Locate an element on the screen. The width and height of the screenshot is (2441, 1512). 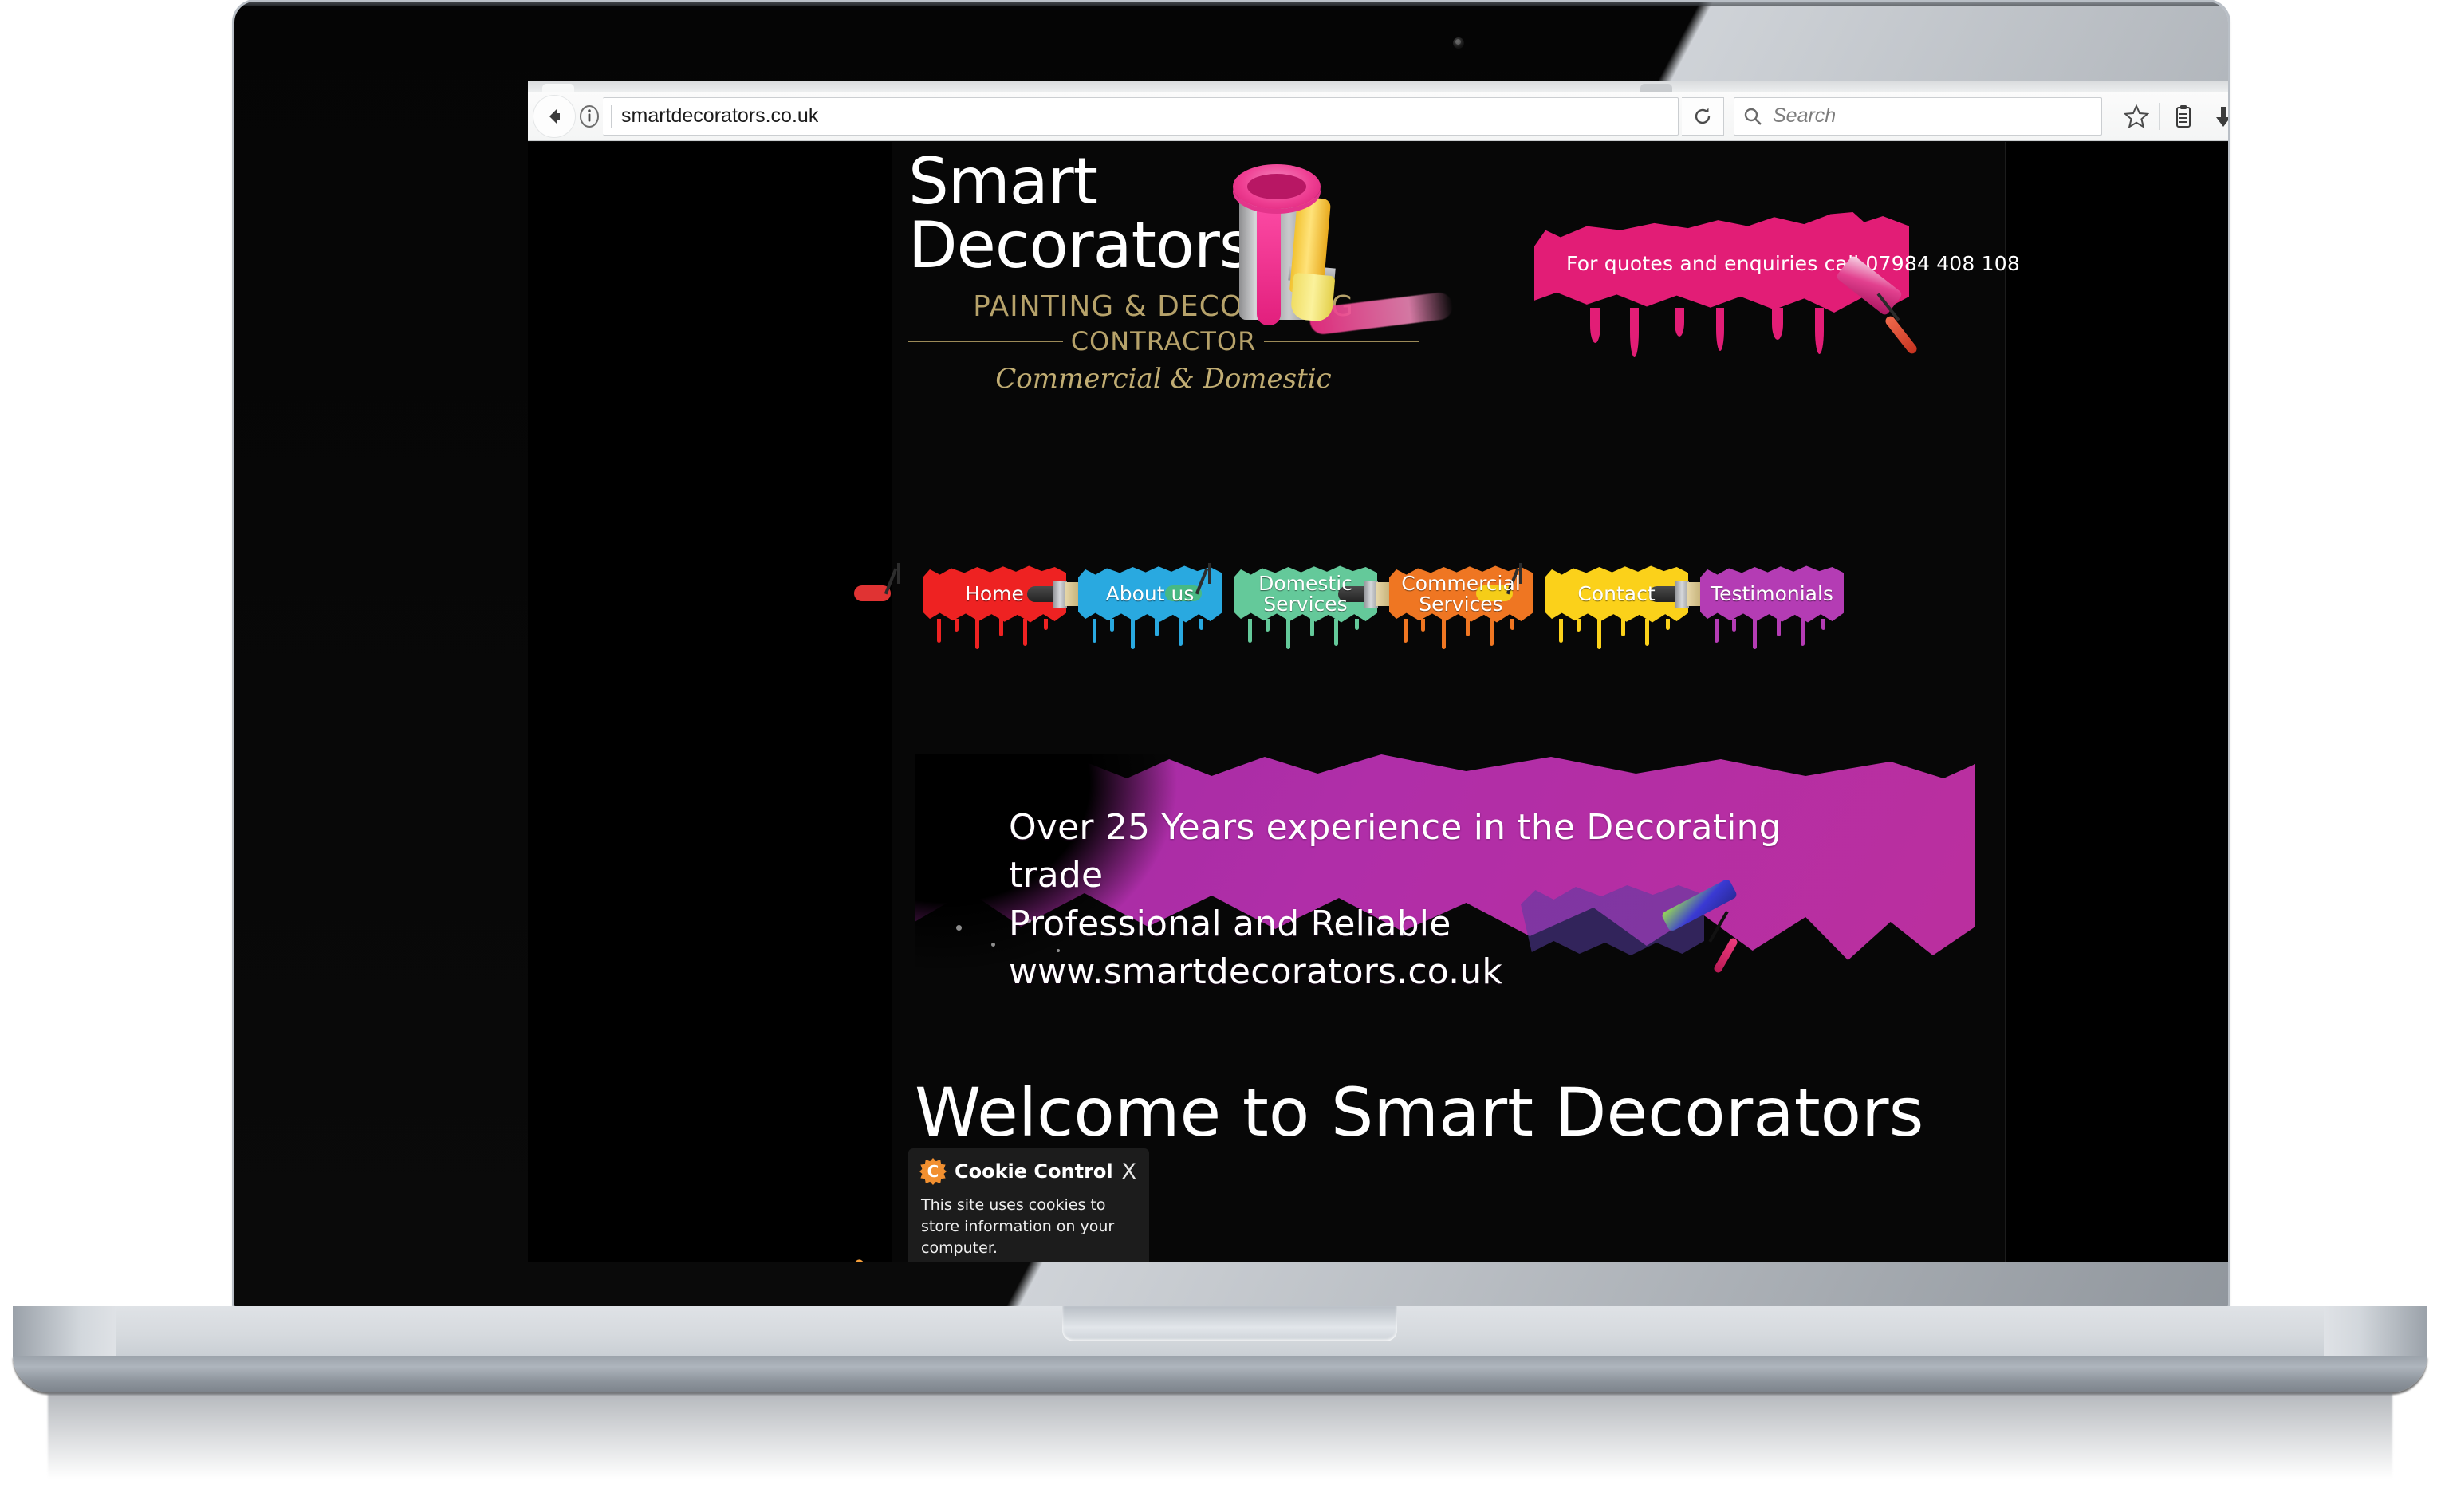
nav-item-home: Home is located at coordinates (960, 606).